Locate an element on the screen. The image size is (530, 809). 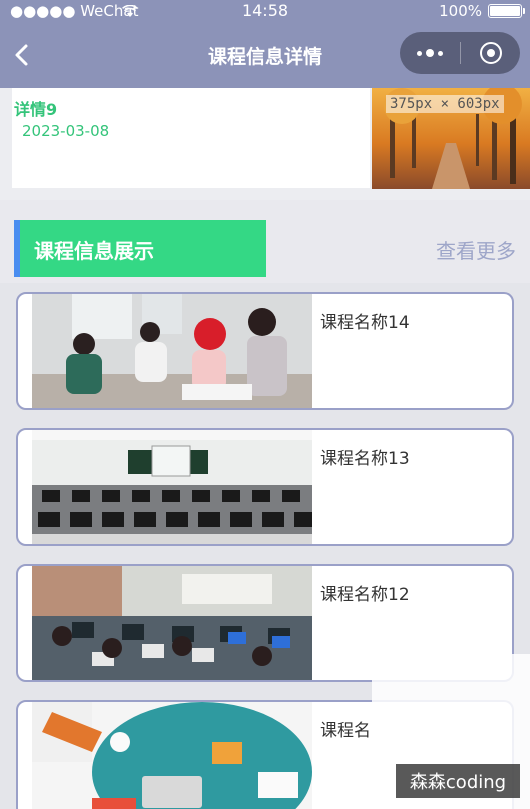
course-name: 课程名 is located at coordinates (345, 731).